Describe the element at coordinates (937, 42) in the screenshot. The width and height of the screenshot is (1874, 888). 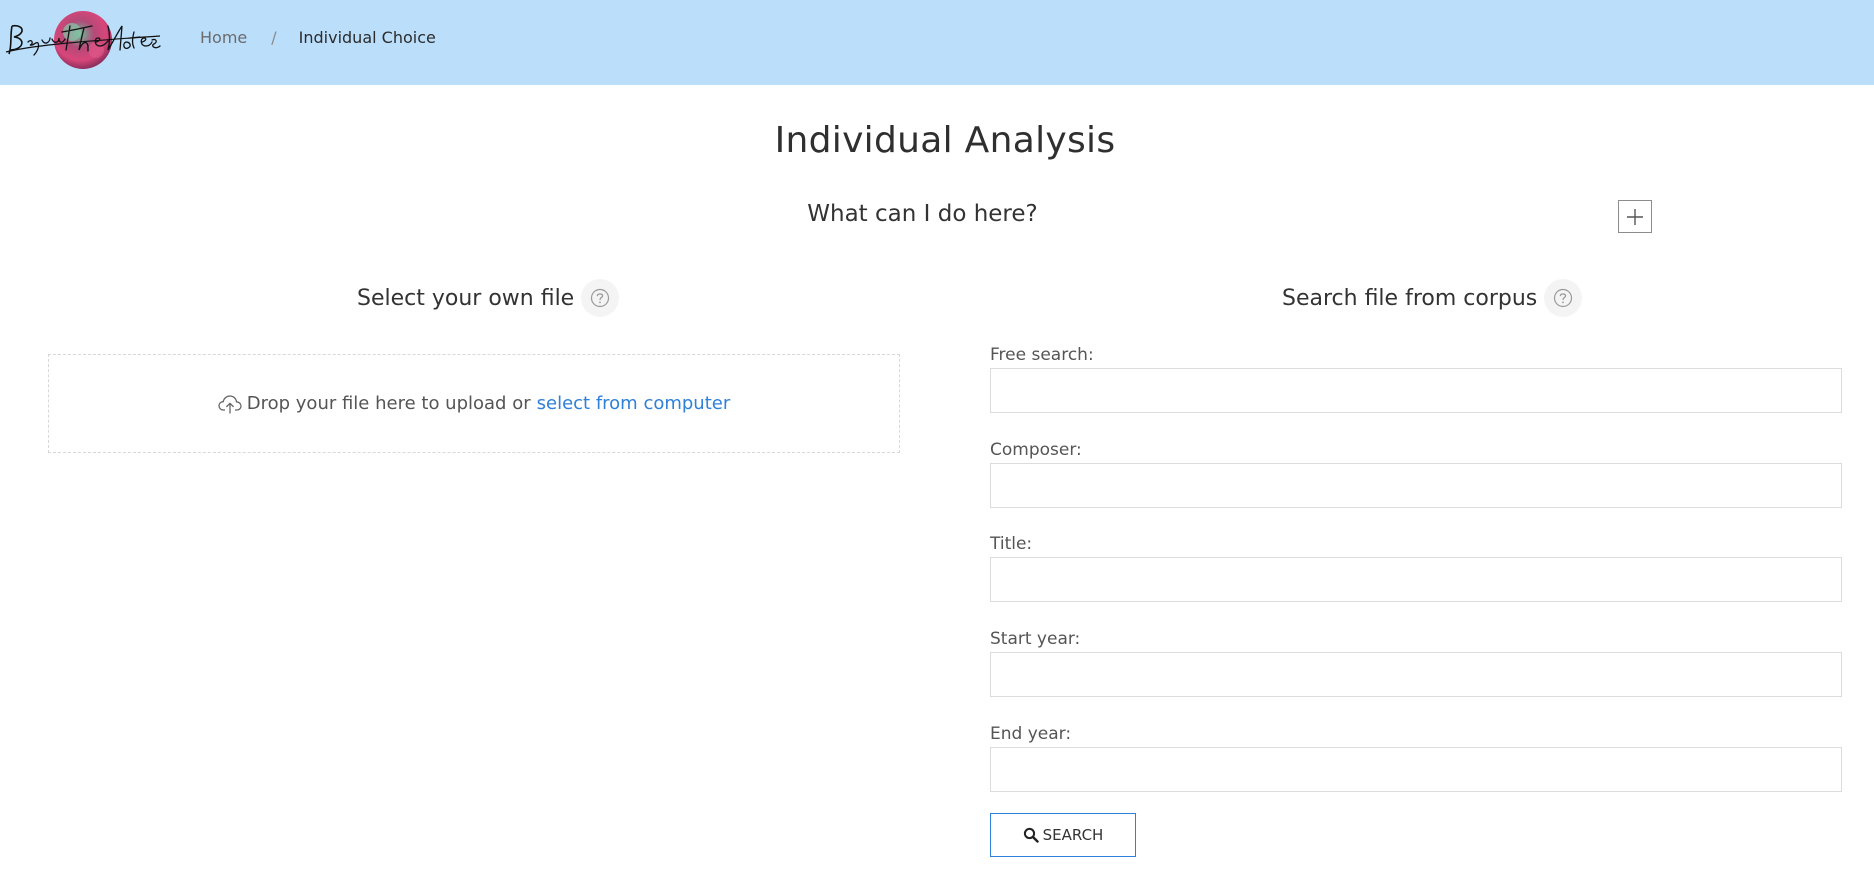
I see `top-navbar: Home / Individual Choice` at that location.